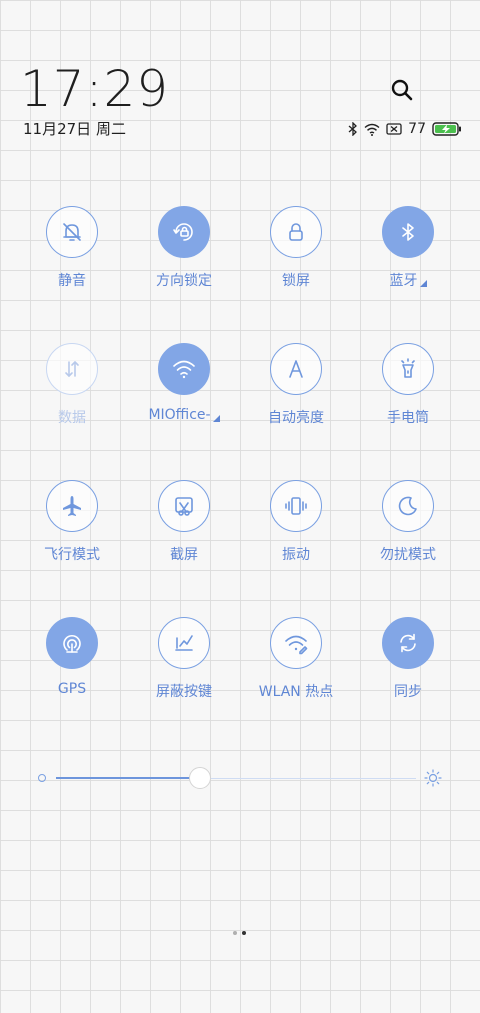  I want to click on quick-tile-label: 自动亮度, so click(296, 417).